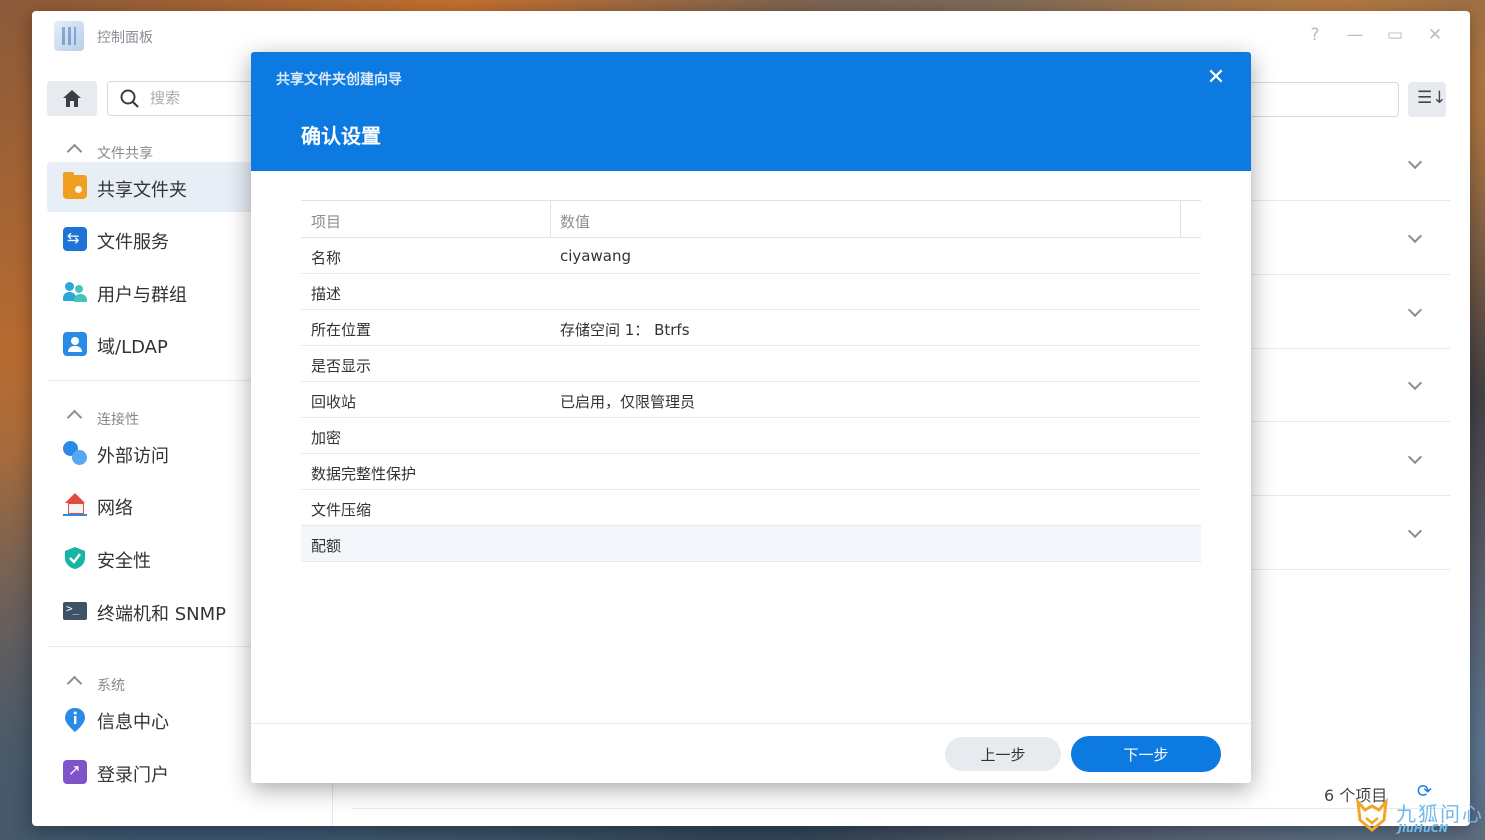  Describe the element at coordinates (1395, 35) in the screenshot. I see `maximize-icon: ▭` at that location.